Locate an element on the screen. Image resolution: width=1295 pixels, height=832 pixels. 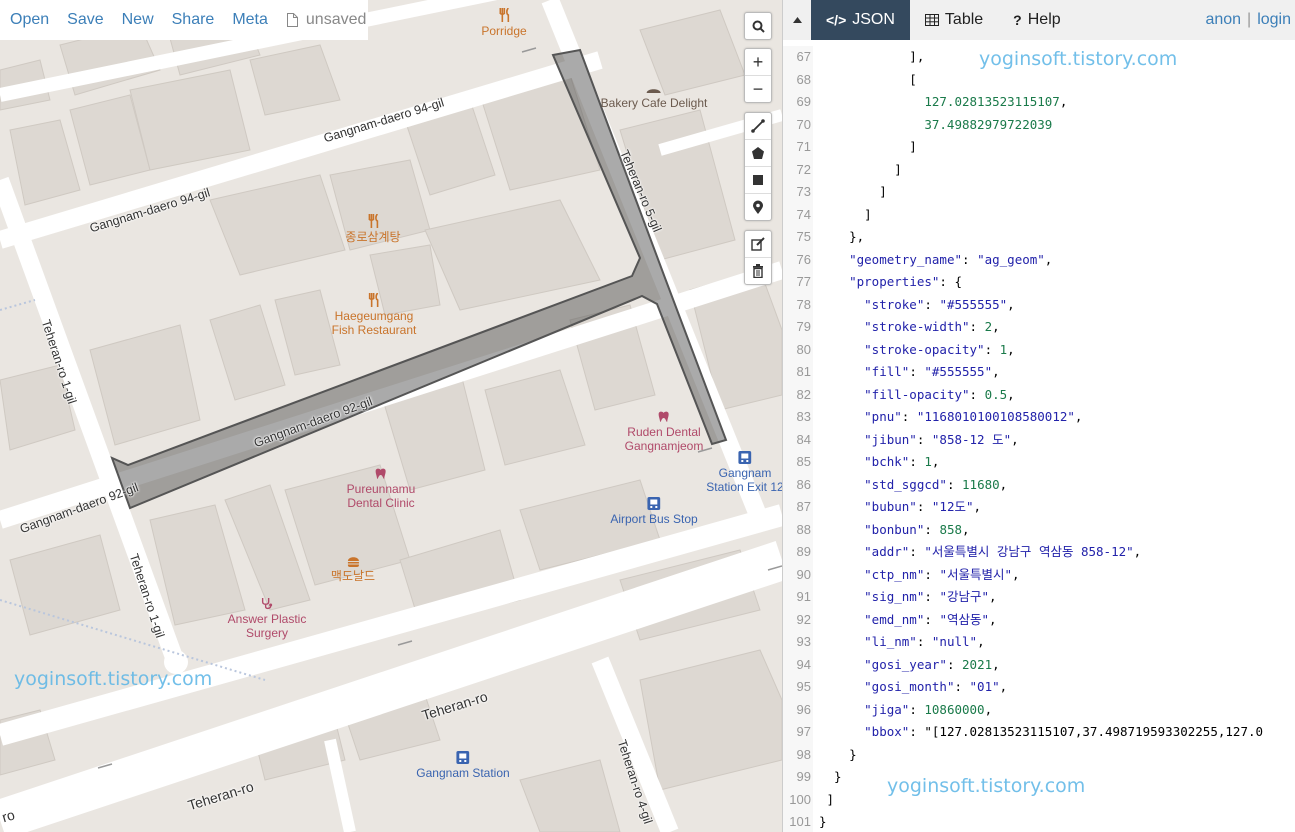
line-number: 85 is located at coordinates (803, 461).